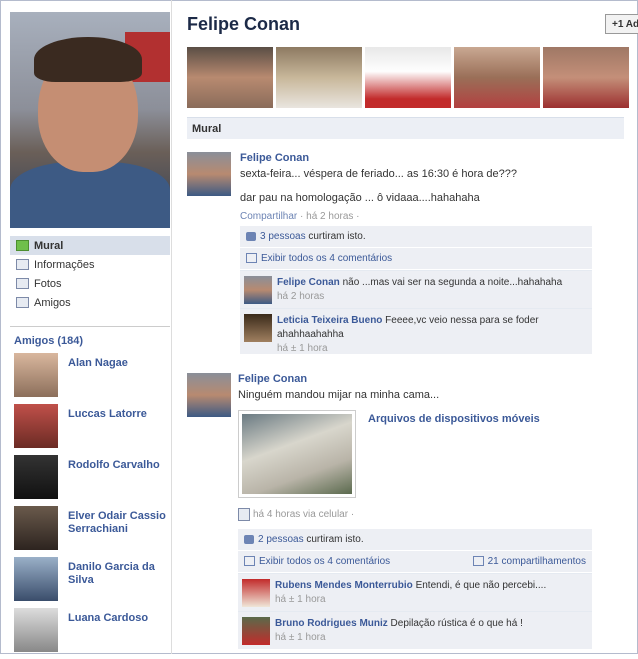  What do you see at coordinates (329, 216) in the screenshot?
I see `post-time: · há 2 horas ·` at bounding box center [329, 216].